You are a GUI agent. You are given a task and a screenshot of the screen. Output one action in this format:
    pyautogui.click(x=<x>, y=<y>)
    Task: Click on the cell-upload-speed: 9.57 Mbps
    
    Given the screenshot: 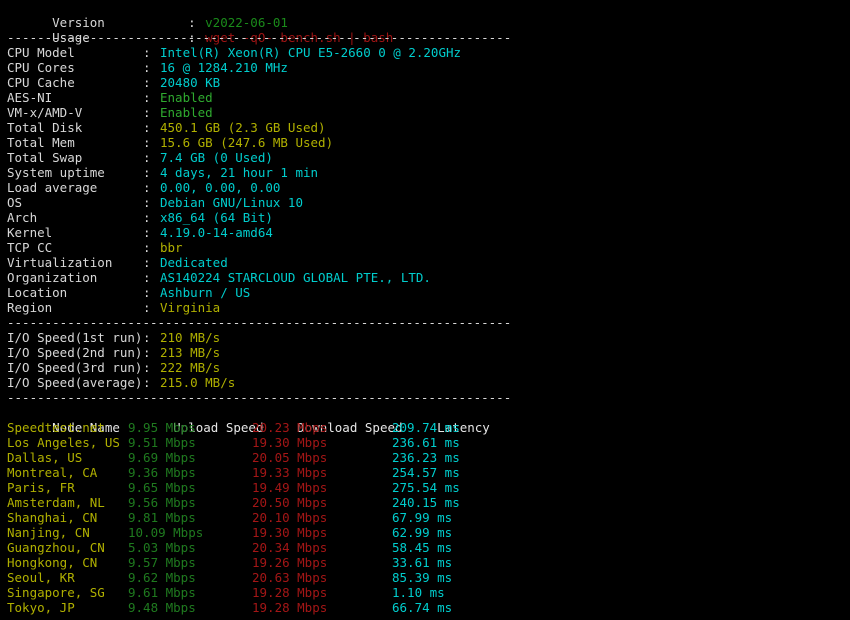 What is the action you would take?
    pyautogui.click(x=162, y=562)
    